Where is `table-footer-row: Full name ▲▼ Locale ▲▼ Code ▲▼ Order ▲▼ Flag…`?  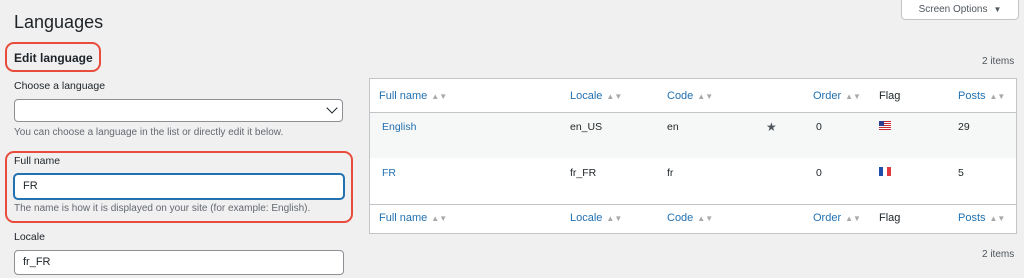
table-footer-row: Full name ▲▼ Locale ▲▼ Code ▲▼ Order ▲▼ Flag… is located at coordinates (693, 219).